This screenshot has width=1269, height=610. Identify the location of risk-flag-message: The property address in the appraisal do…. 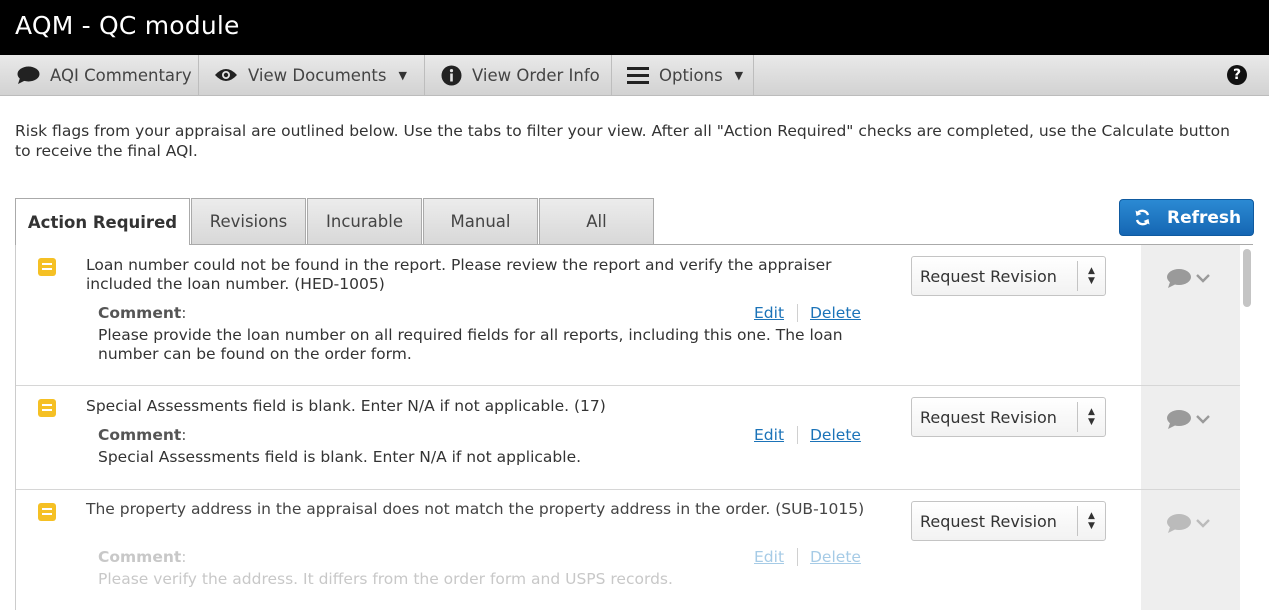
(475, 509).